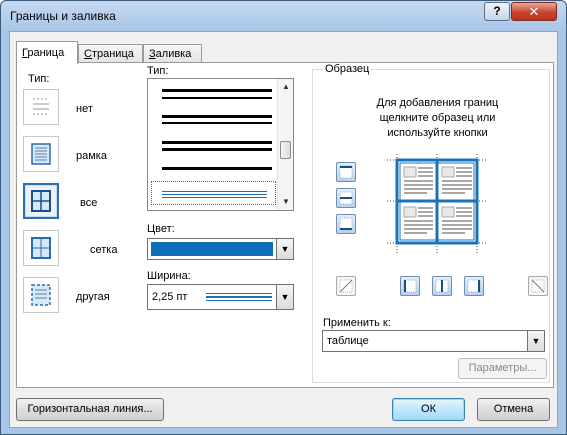 The image size is (567, 435). I want to click on tab-shading: Заливка, so click(172, 53).